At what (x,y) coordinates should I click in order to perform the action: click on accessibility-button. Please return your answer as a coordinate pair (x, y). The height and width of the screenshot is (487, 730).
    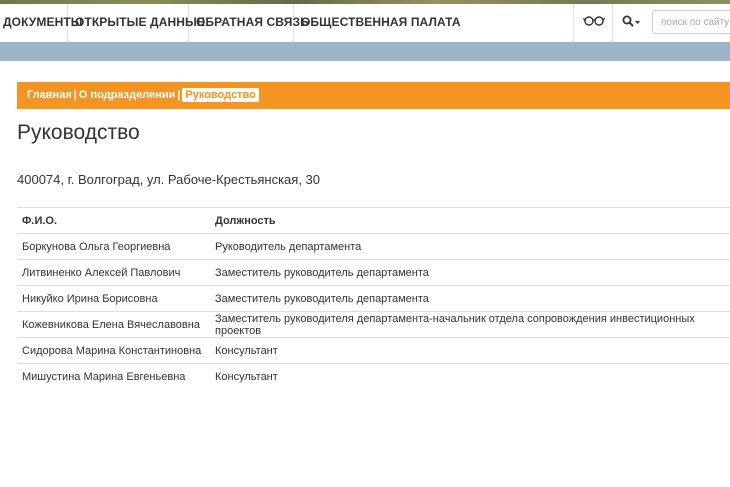
    Looking at the image, I should click on (593, 23).